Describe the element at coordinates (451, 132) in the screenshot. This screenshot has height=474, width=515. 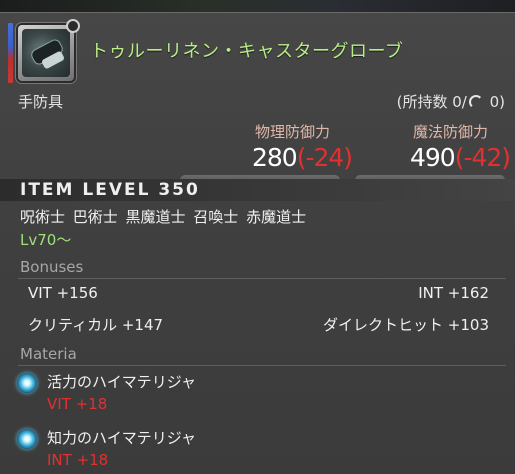
I see `magic-defense-label: 魔法防御力` at that location.